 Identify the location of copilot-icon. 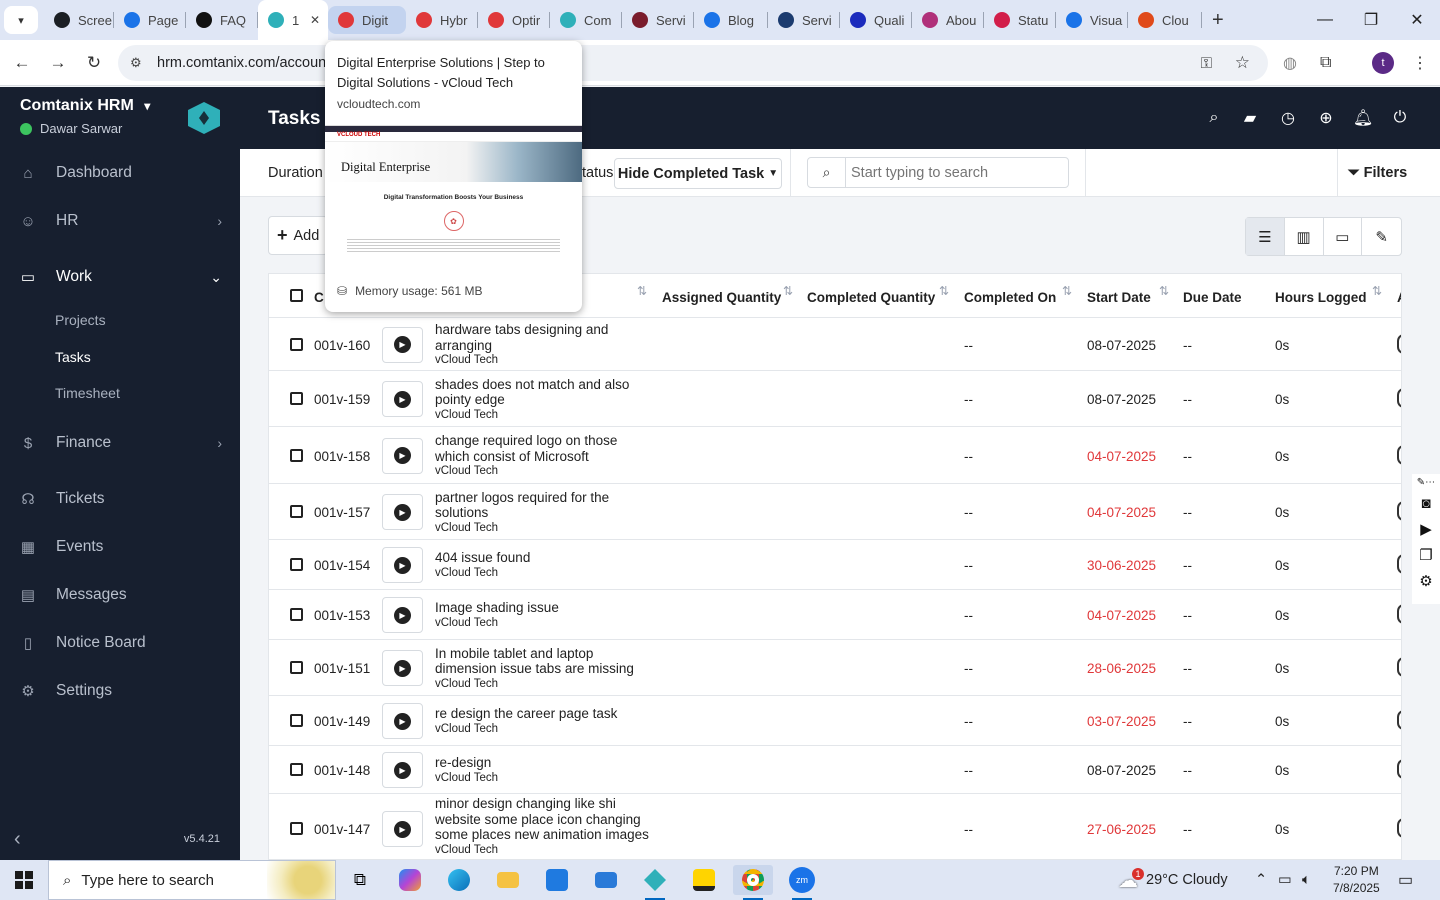
(410, 880).